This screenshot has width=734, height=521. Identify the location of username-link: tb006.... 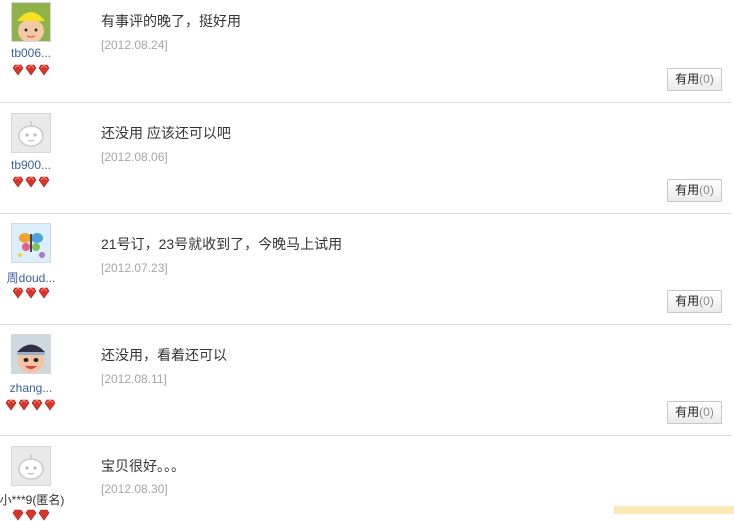
(31, 53).